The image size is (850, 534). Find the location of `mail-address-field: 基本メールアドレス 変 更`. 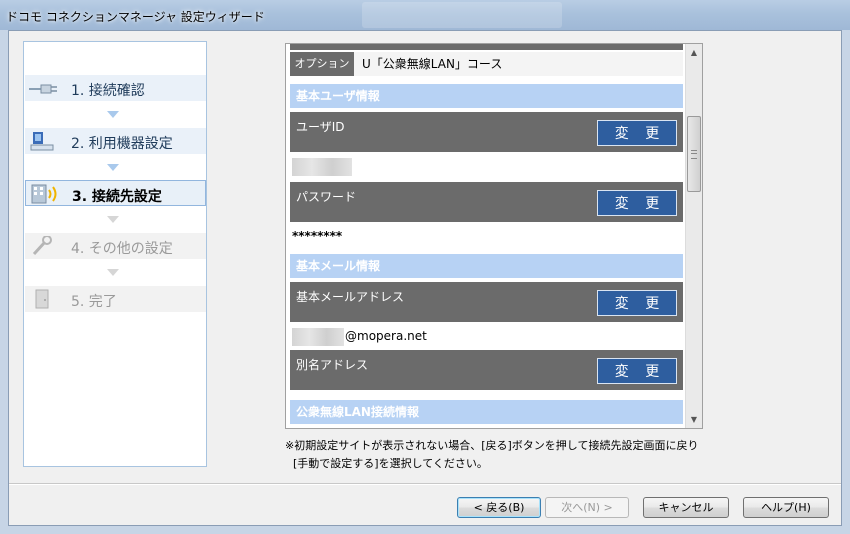

mail-address-field: 基本メールアドレス 変 更 is located at coordinates (486, 302).